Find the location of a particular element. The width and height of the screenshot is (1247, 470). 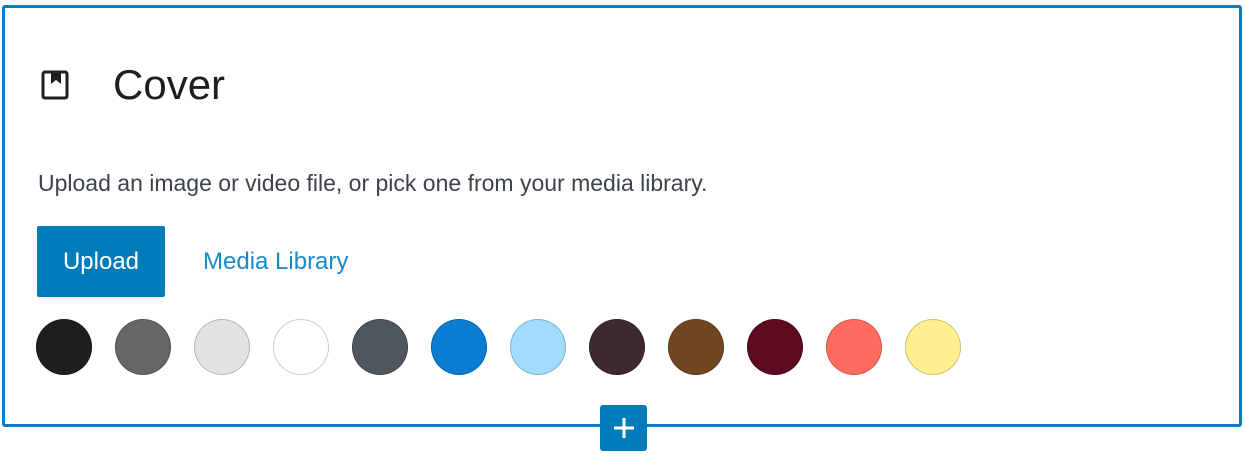

plus-icon is located at coordinates (624, 428).